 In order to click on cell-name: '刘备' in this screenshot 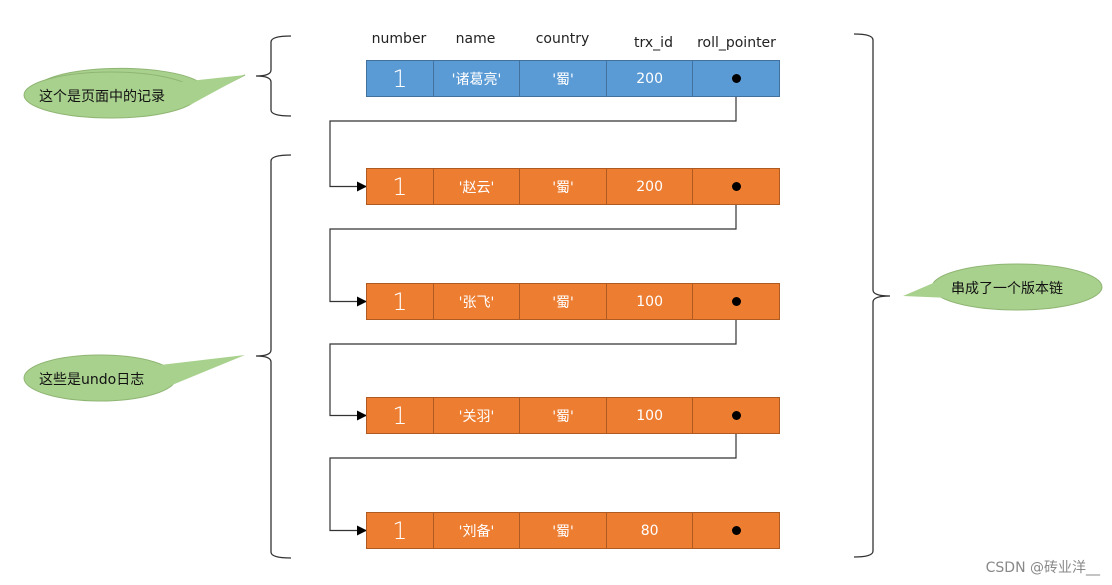, I will do `click(476, 530)`.